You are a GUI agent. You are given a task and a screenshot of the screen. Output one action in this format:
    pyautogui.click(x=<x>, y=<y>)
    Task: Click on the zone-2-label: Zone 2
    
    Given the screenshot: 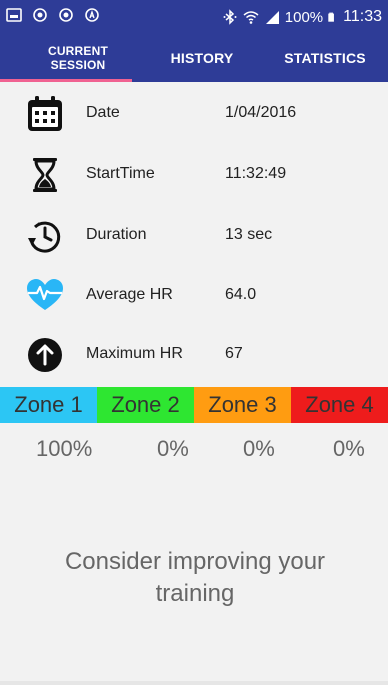 What is the action you would take?
    pyautogui.click(x=145, y=405)
    